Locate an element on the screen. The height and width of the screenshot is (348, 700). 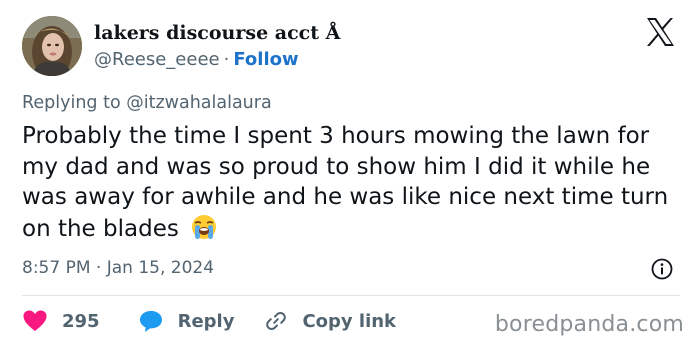
watermark: boredpanda.com is located at coordinates (589, 324).